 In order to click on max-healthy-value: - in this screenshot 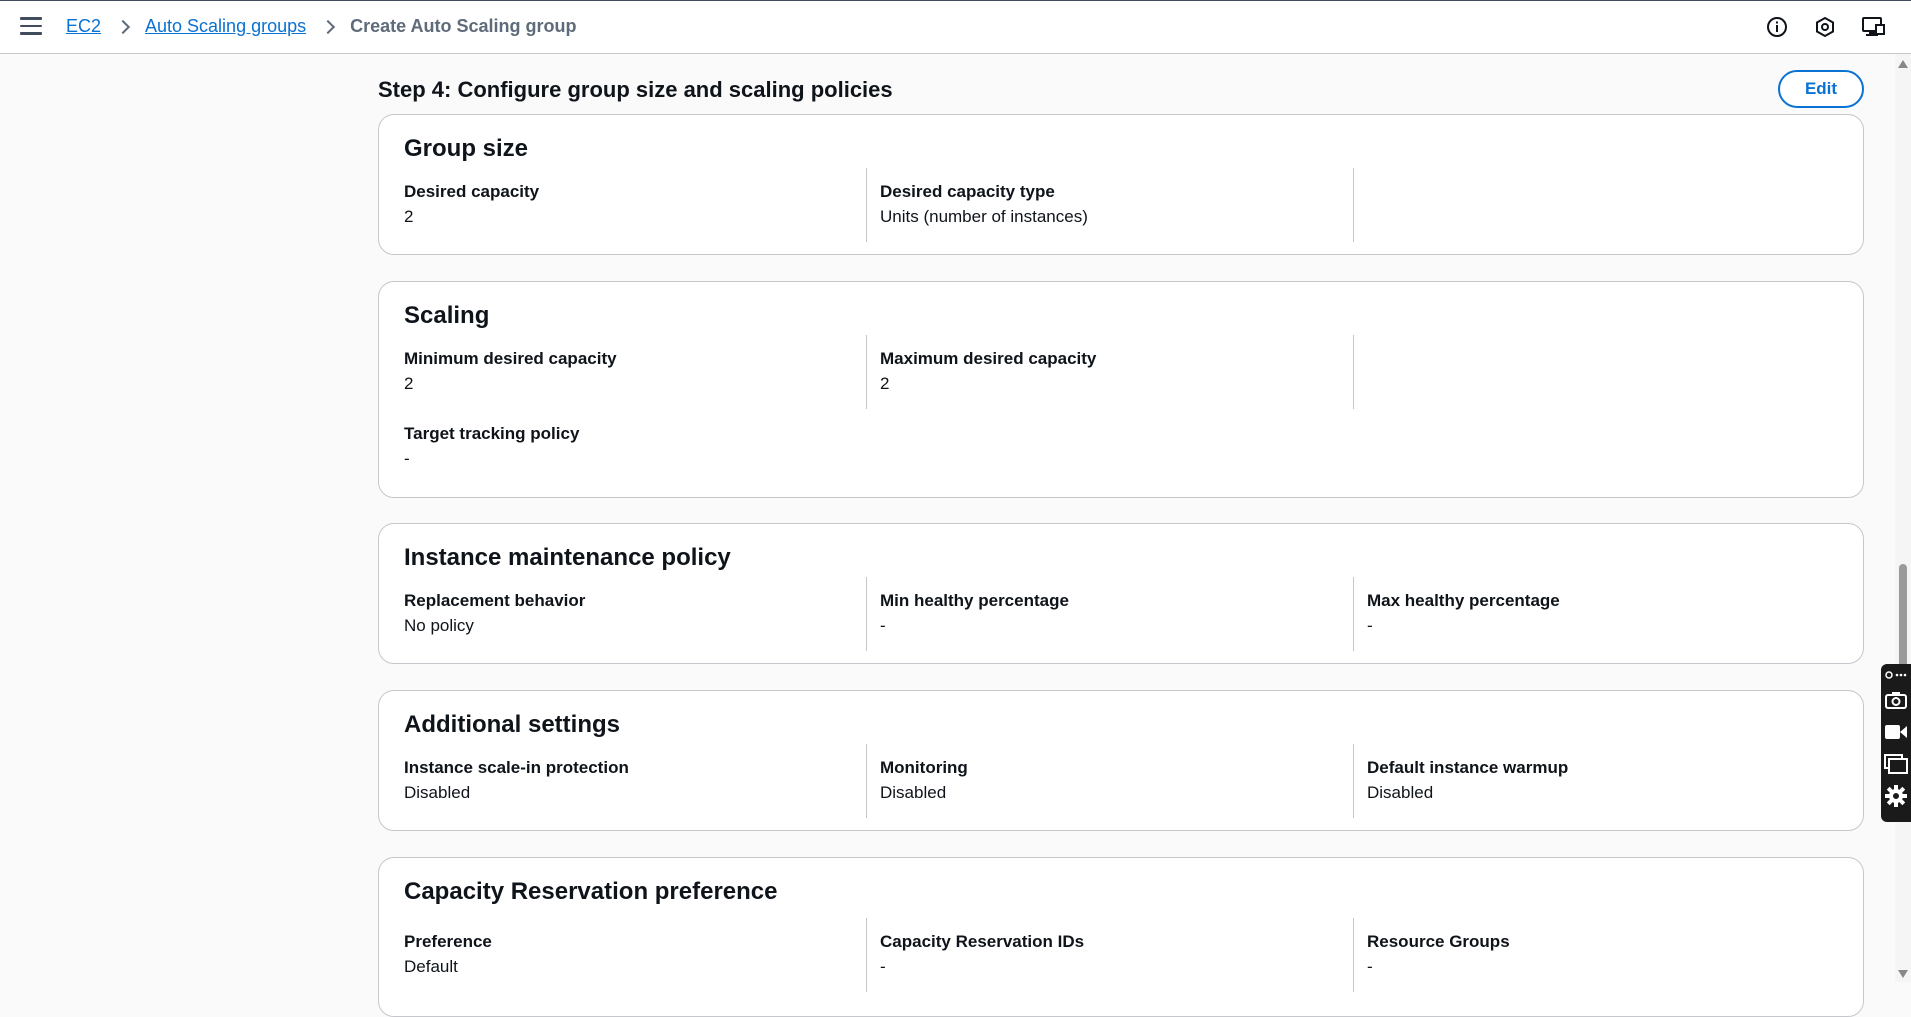, I will do `click(1370, 625)`.